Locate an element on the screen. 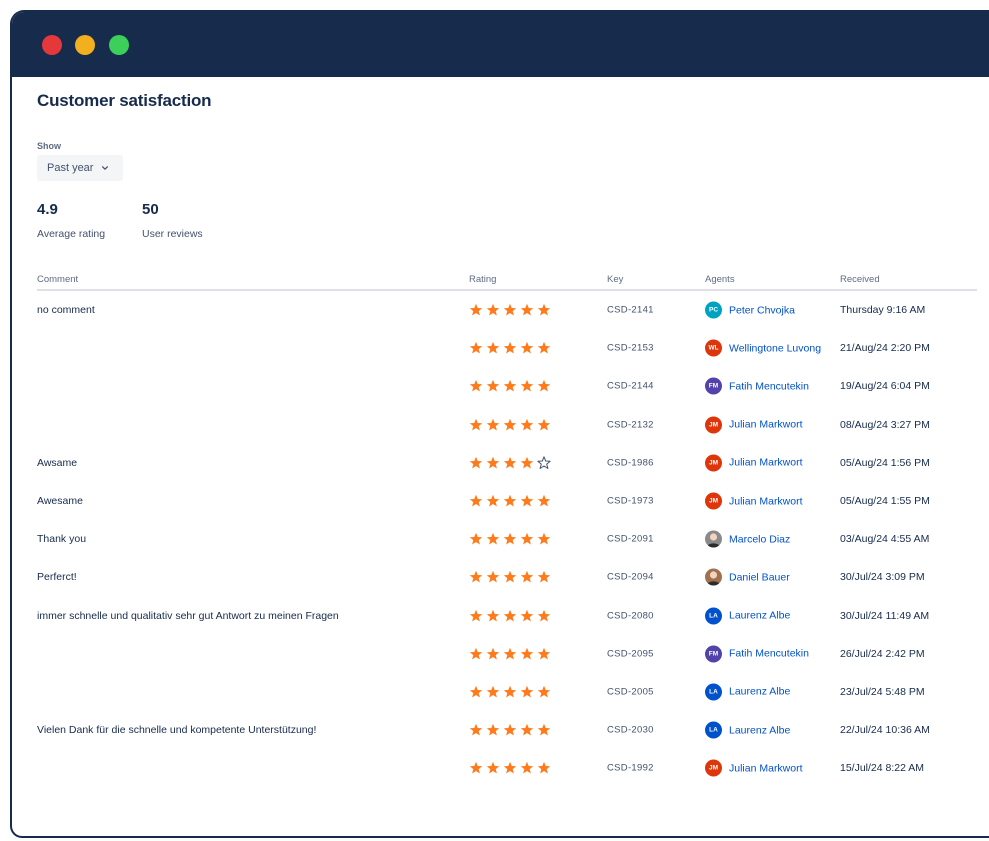 This screenshot has height=841, width=989. average-rating-value: 4.9 is located at coordinates (47, 209).